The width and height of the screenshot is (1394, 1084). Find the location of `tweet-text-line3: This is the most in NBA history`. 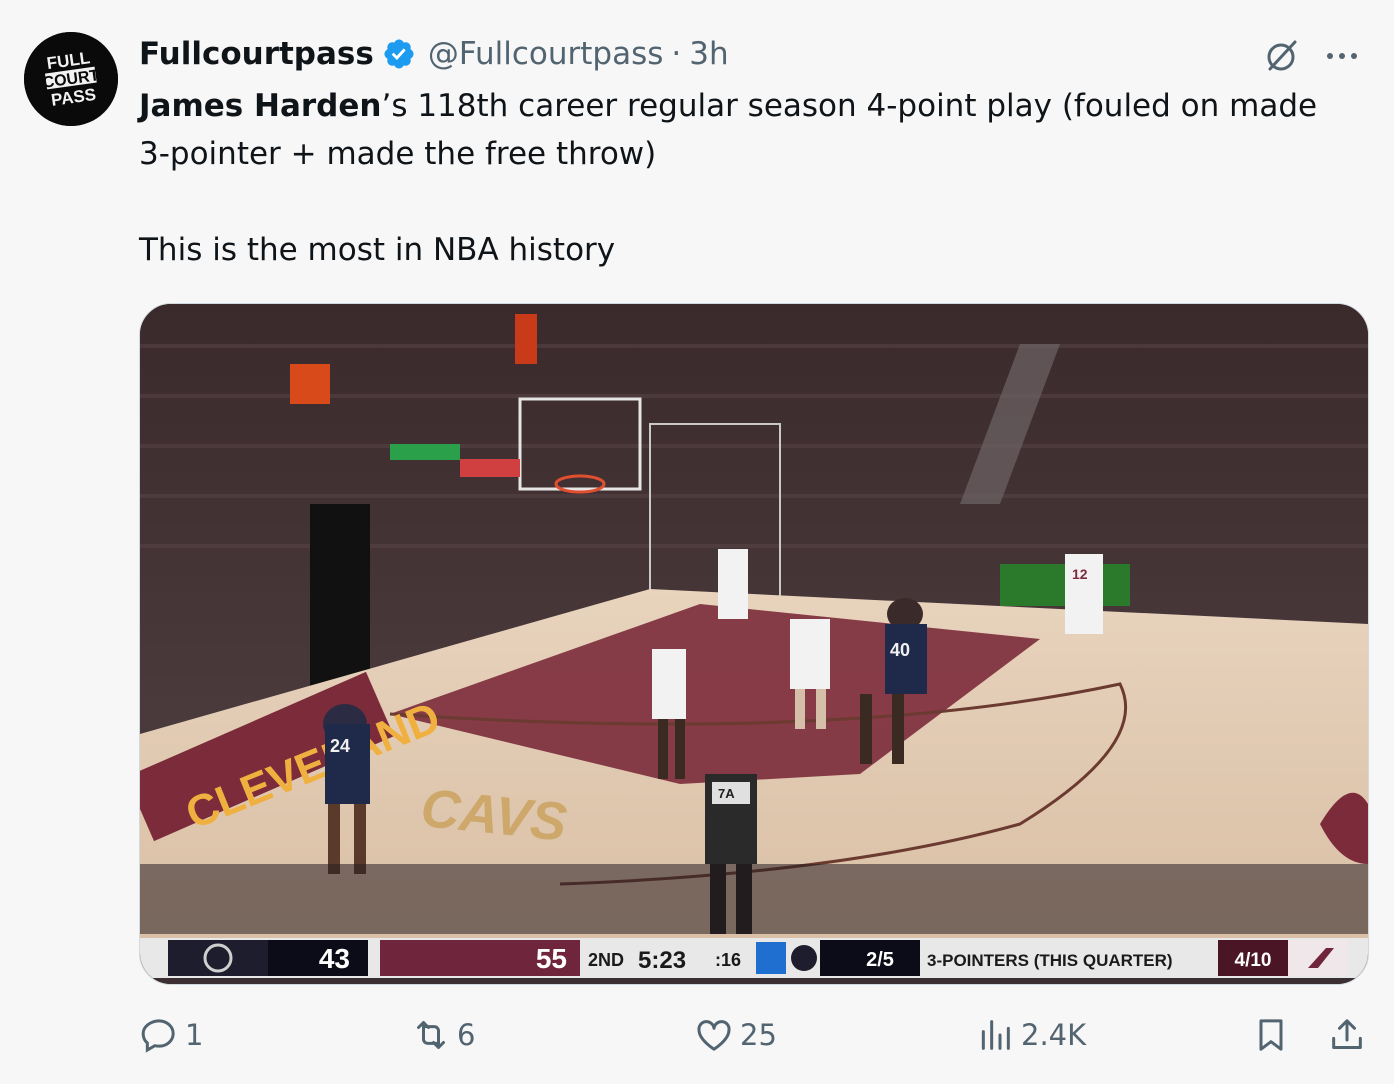

tweet-text-line3: This is the most in NBA history is located at coordinates (377, 250).